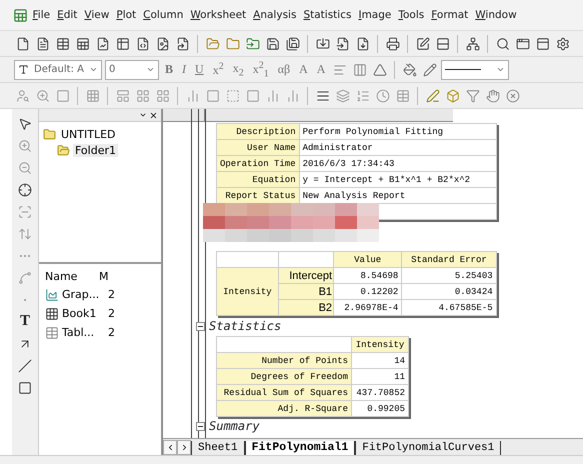 The height and width of the screenshot is (464, 583). I want to click on format-button: x$^{2}$, so click(218, 69).